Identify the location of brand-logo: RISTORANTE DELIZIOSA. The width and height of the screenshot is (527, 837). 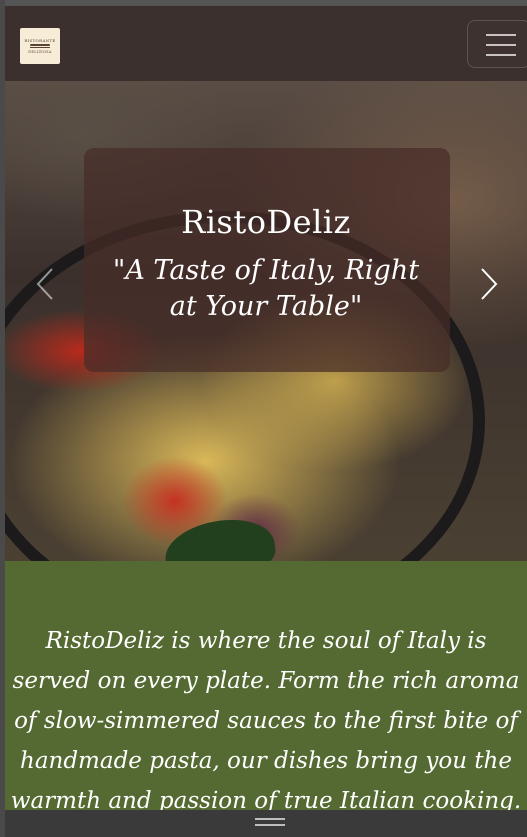
(40, 46).